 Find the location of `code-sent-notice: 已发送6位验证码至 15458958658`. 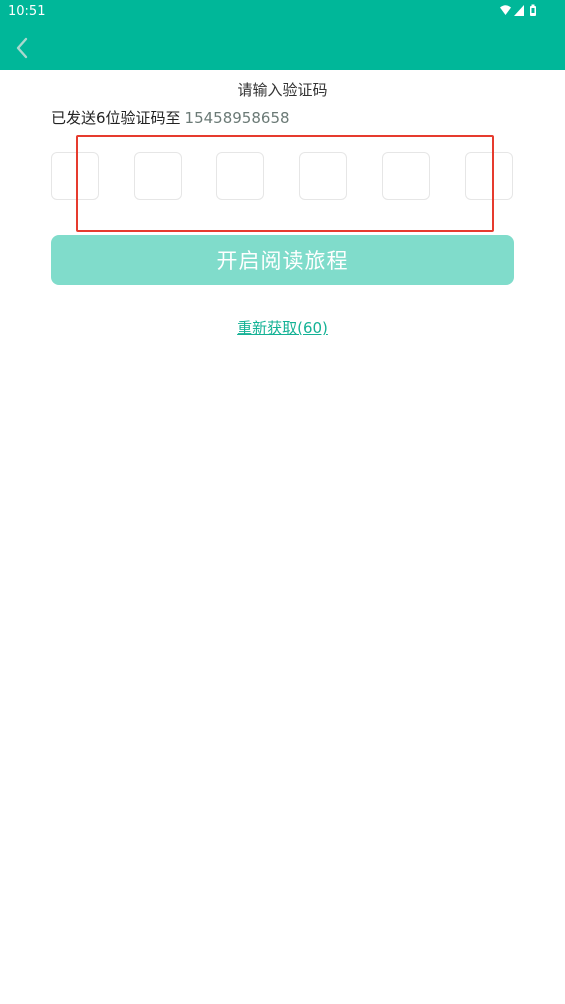

code-sent-notice: 已发送6位验证码至 15458958658 is located at coordinates (170, 118).